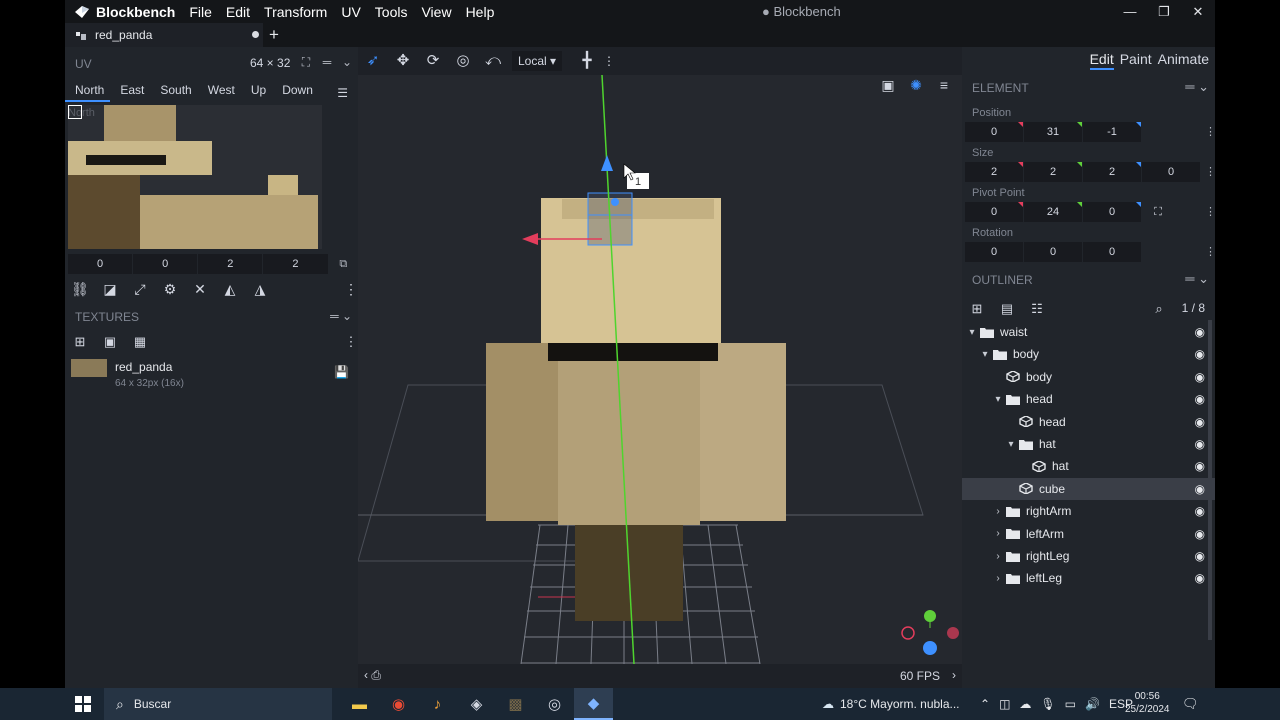 The height and width of the screenshot is (720, 1280). What do you see at coordinates (350, 12) in the screenshot?
I see `menu-uv: UV` at bounding box center [350, 12].